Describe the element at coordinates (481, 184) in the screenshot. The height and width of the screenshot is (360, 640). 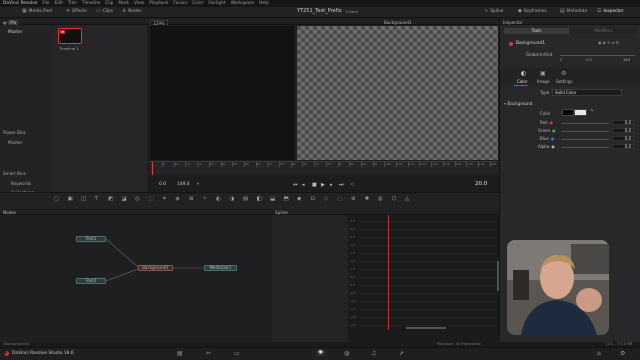
I see `current-timecode: 20.0` at that location.